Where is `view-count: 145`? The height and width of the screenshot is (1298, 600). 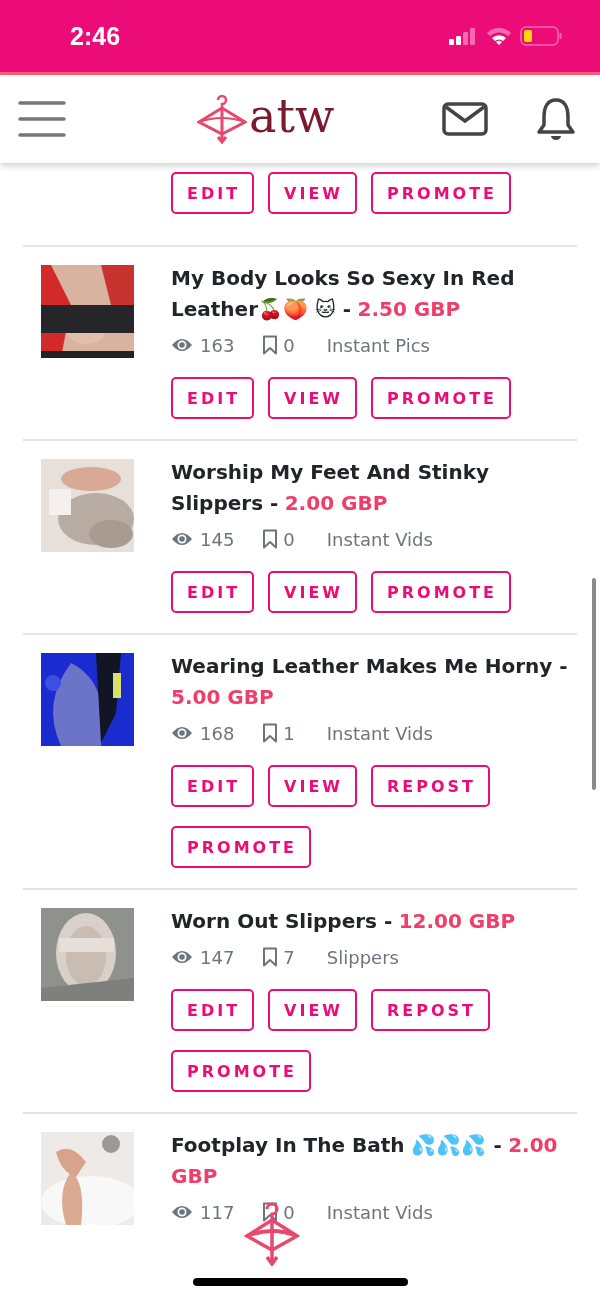
view-count: 145 is located at coordinates (217, 539).